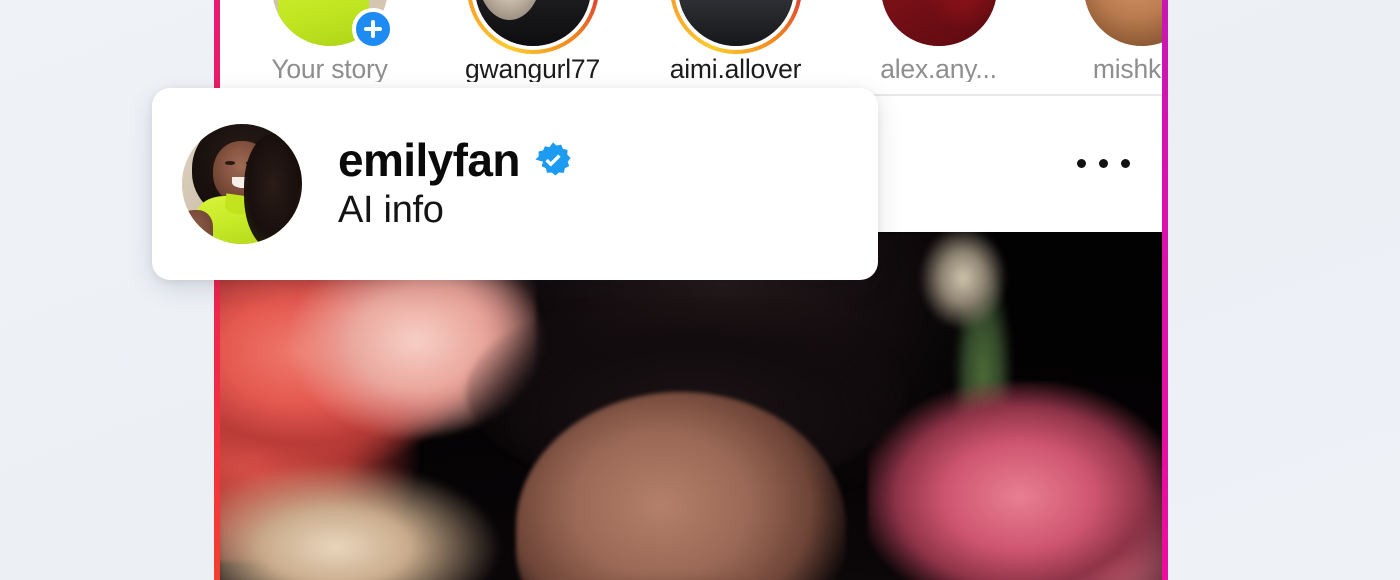 The width and height of the screenshot is (1400, 580). I want to click on verified-badge-icon, so click(553, 160).